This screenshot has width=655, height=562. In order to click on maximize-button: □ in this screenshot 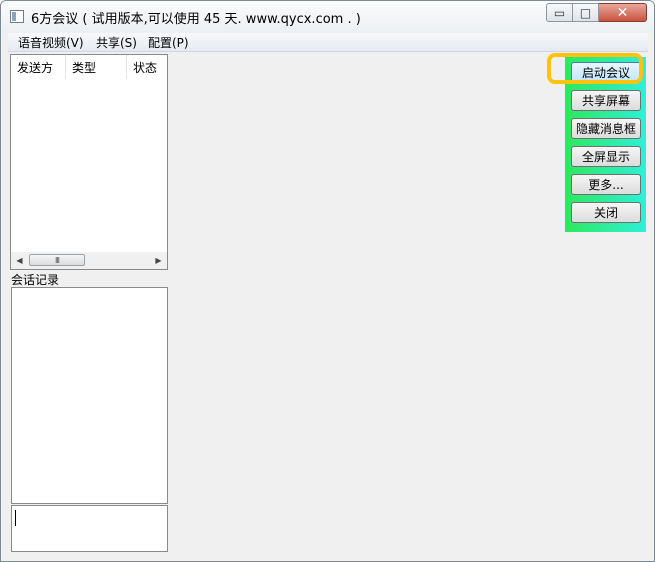, I will do `click(586, 12)`.